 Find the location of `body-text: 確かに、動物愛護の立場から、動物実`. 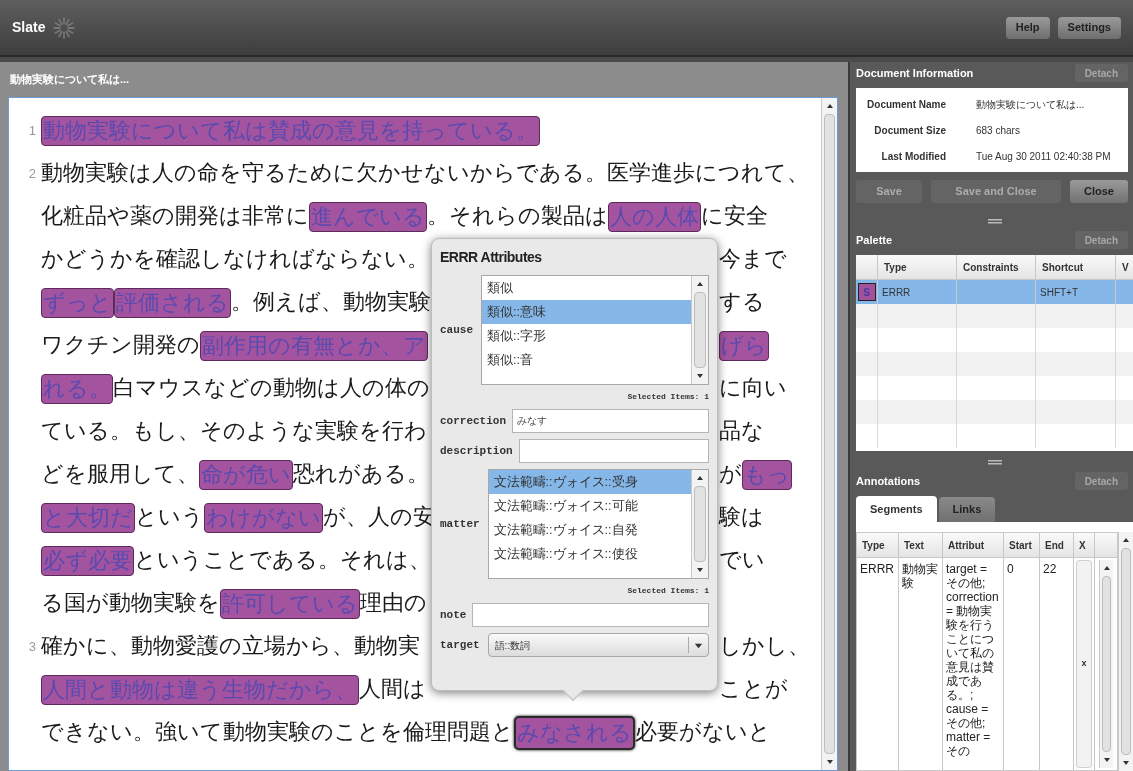

body-text: 確かに、動物愛護の立場から、動物実 is located at coordinates (230, 647).